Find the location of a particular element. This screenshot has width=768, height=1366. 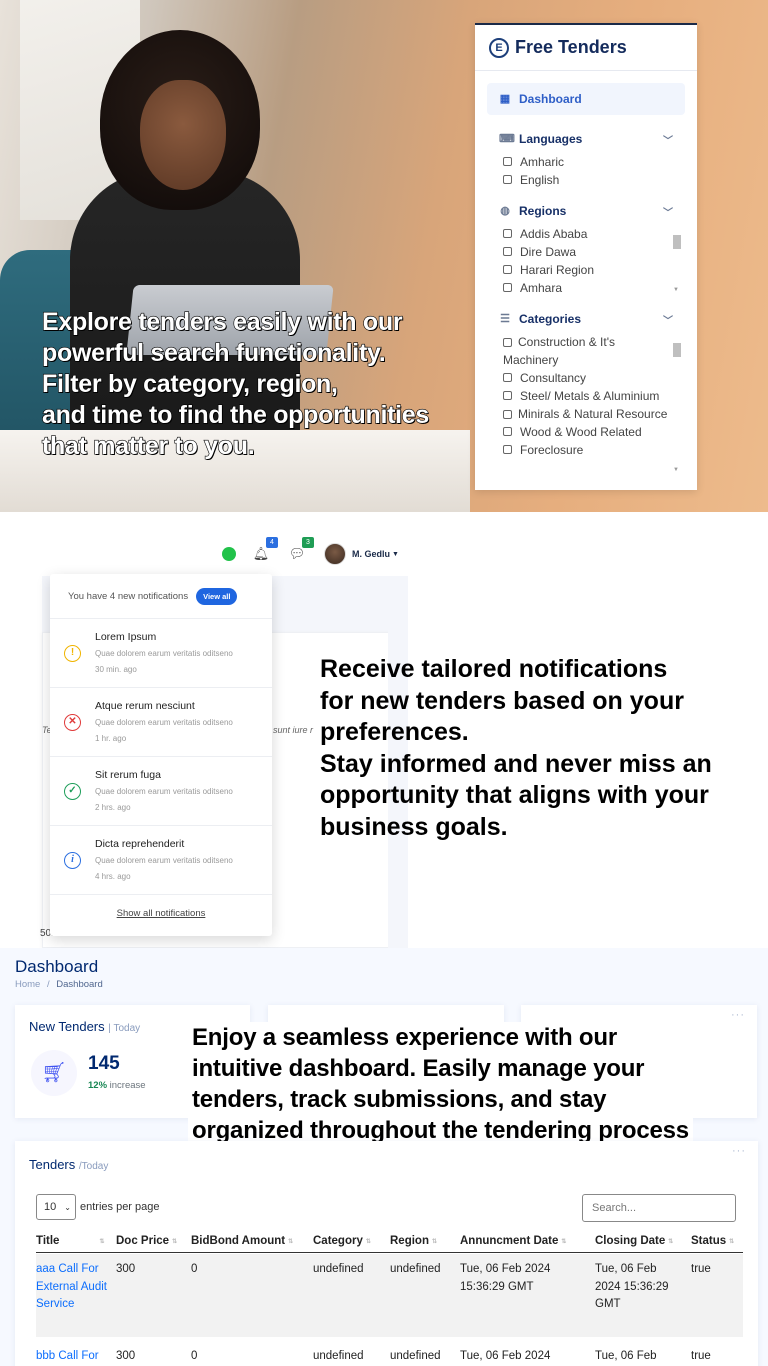

error-icon: ✕ is located at coordinates (72, 722).